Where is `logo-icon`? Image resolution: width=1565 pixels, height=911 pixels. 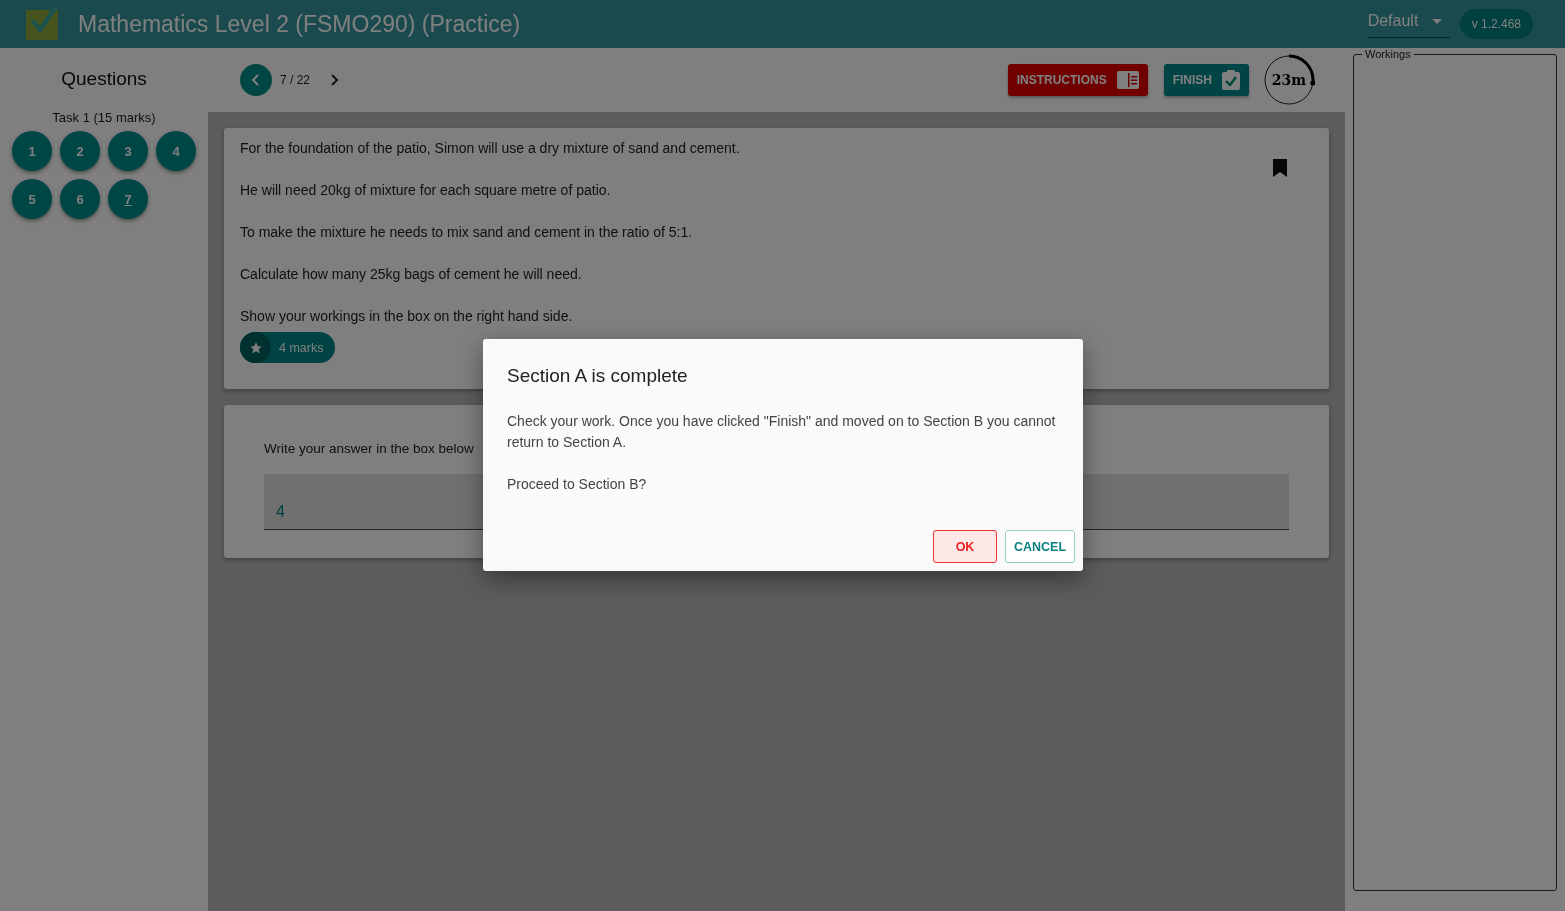
logo-icon is located at coordinates (43, 24).